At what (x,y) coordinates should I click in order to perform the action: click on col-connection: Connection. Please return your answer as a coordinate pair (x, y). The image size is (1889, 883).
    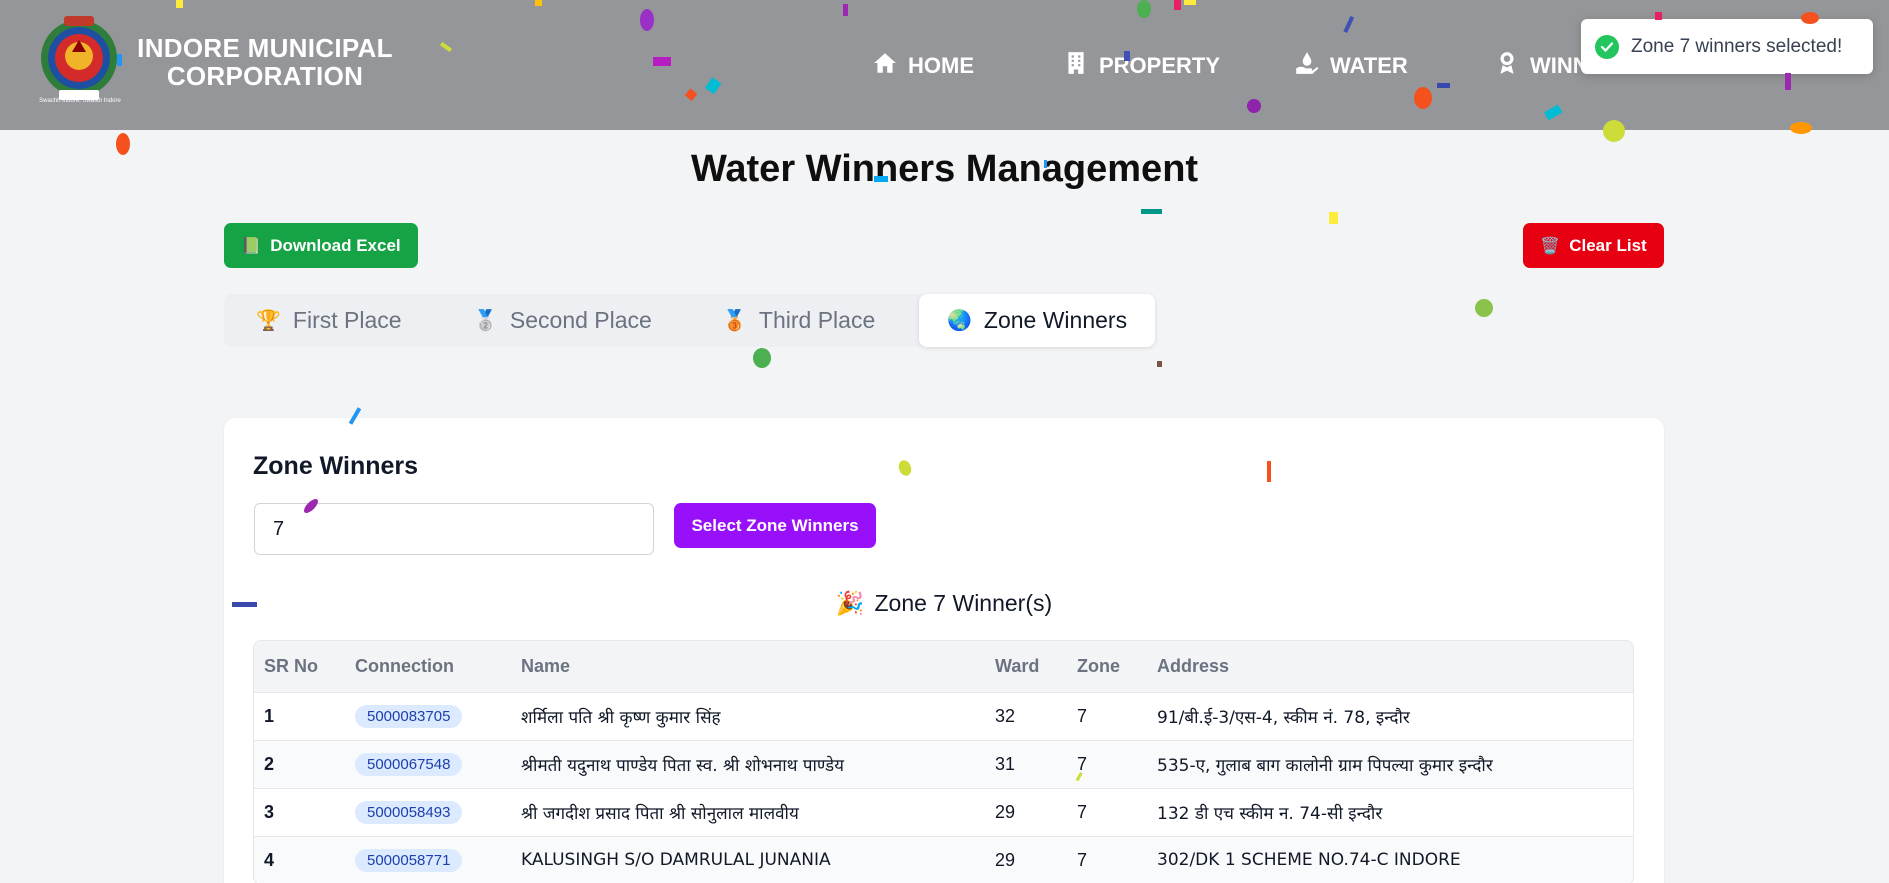
    Looking at the image, I should click on (428, 666).